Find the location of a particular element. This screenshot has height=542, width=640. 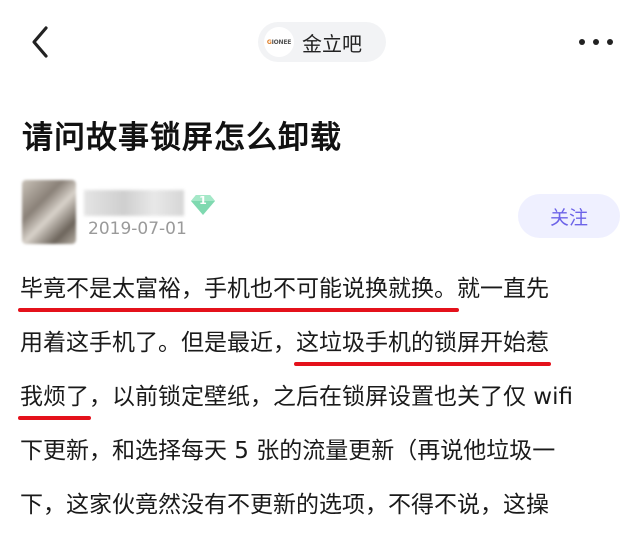

avatar is located at coordinates (49, 212).